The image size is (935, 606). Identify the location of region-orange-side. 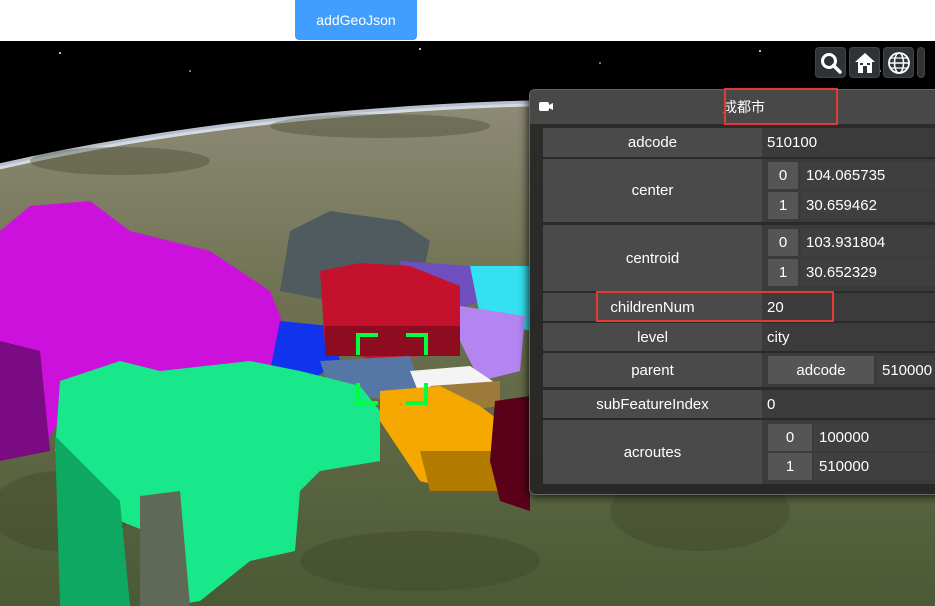
(460, 471).